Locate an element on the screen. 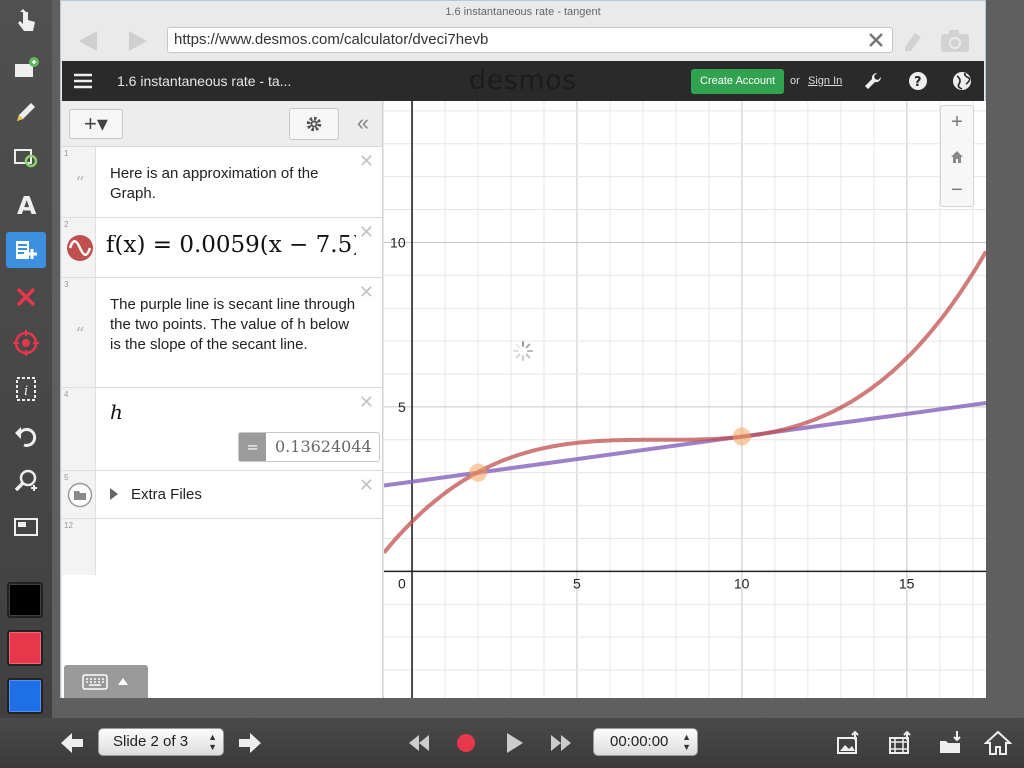 The image size is (1024, 768). function-latex: f(x) = 0.0059(x − 7.5)³ + is located at coordinates (231, 245).